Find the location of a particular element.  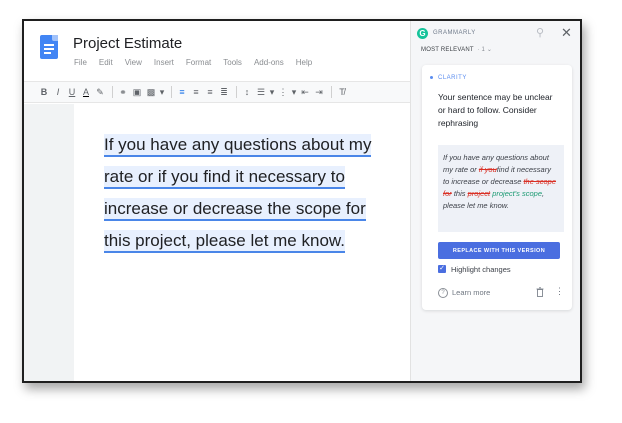

menu-view: View is located at coordinates (133, 62).